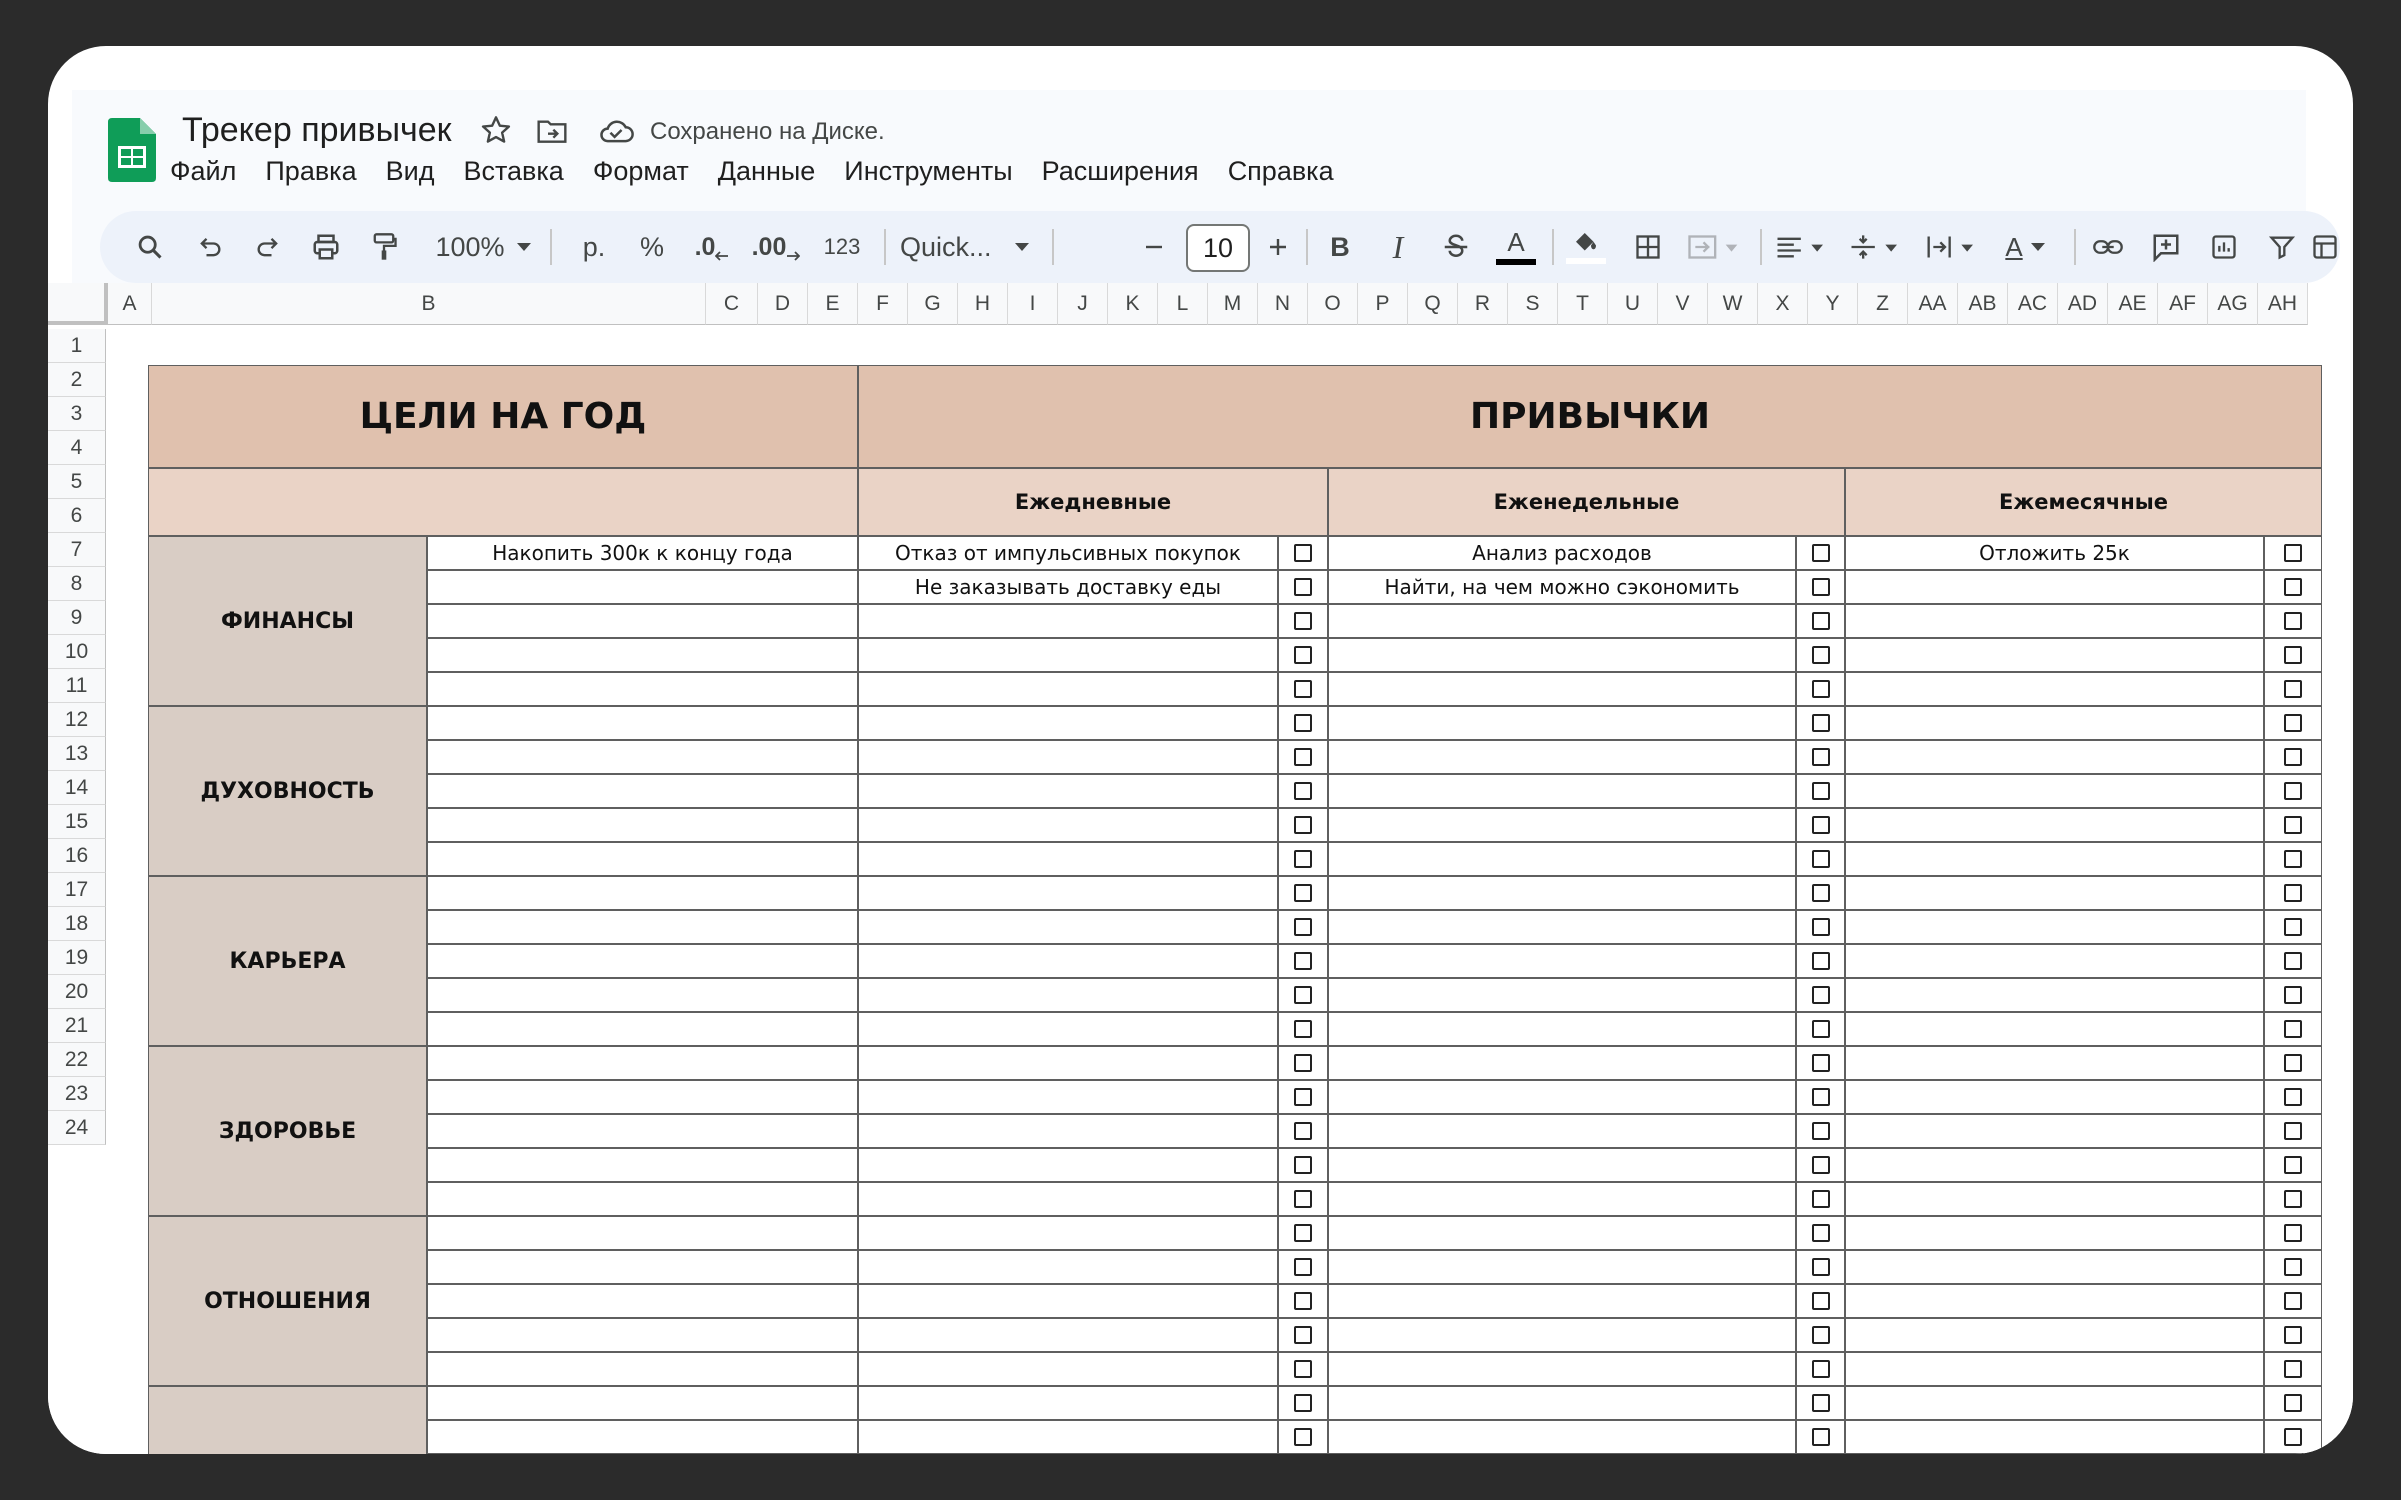 The image size is (2401, 1500). I want to click on column-header: AH, so click(2283, 304).